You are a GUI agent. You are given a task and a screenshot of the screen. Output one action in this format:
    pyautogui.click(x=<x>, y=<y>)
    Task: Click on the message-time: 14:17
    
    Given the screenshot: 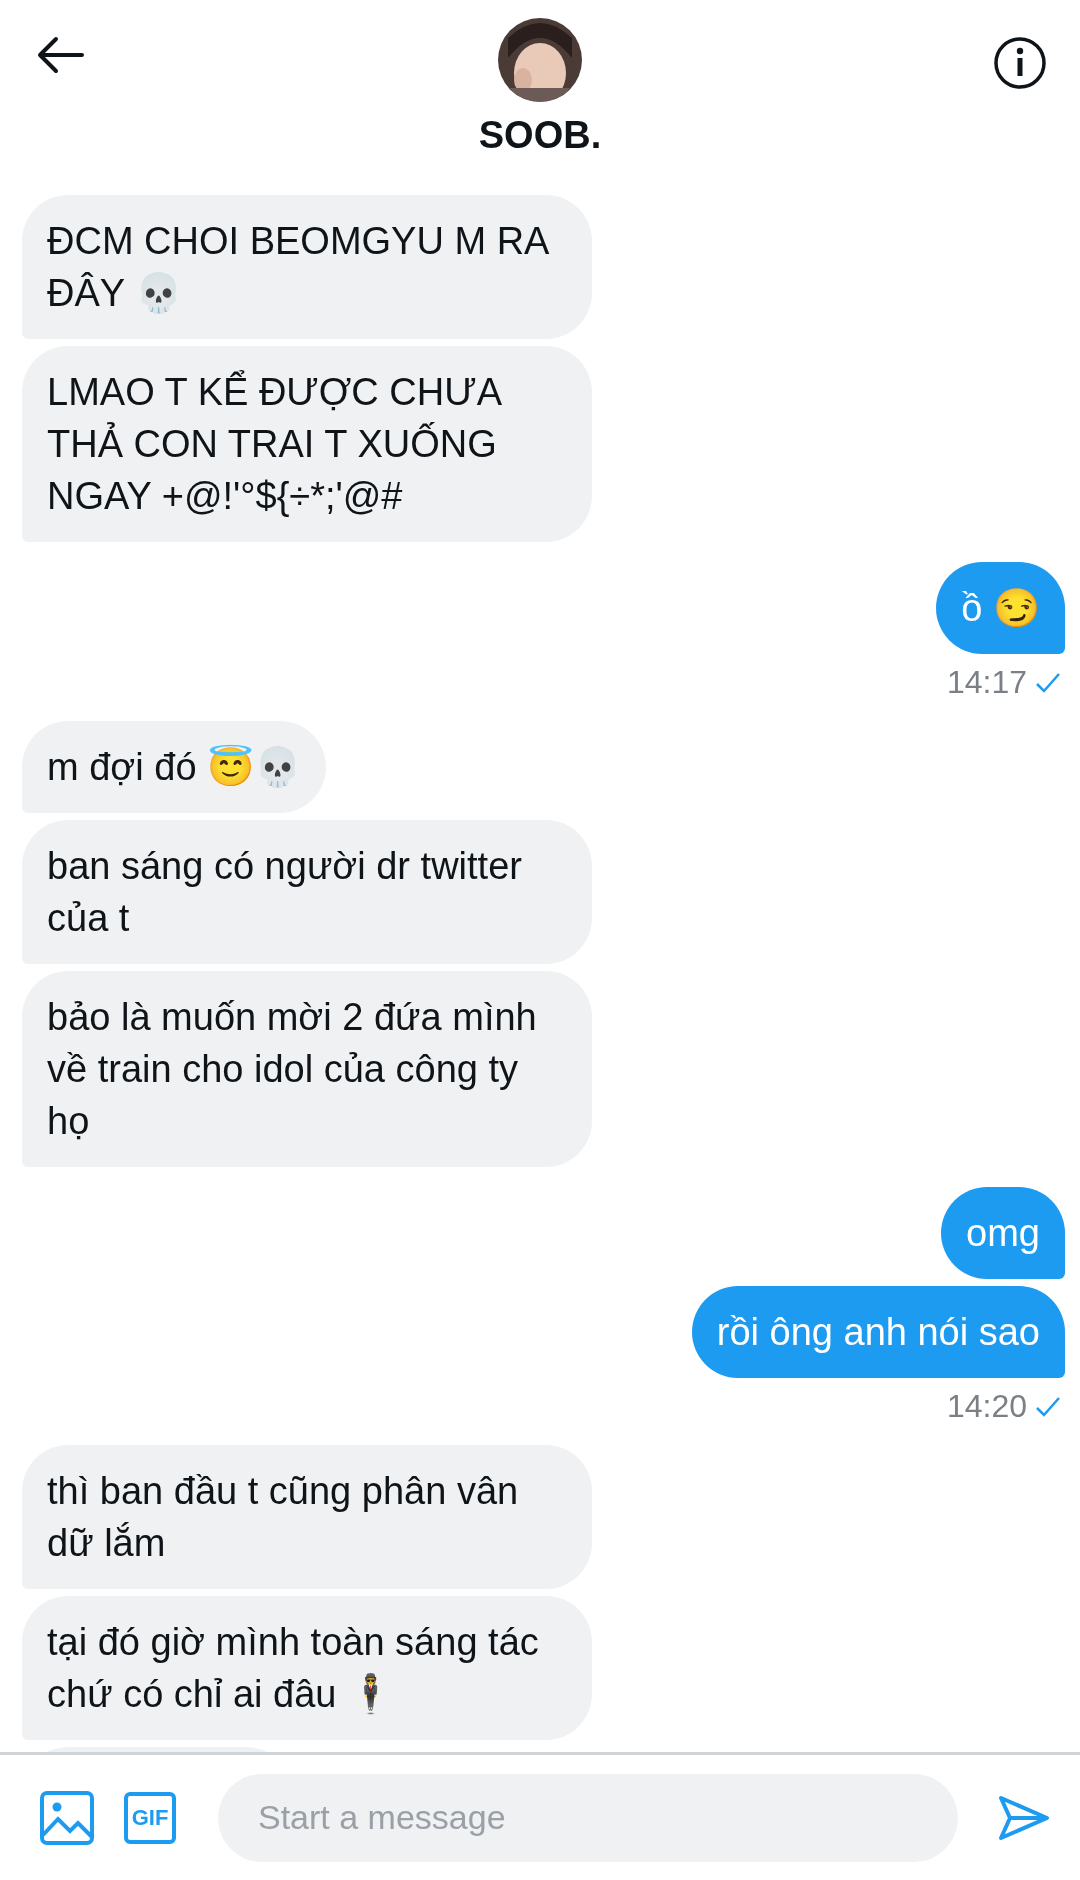 What is the action you would take?
    pyautogui.click(x=986, y=682)
    